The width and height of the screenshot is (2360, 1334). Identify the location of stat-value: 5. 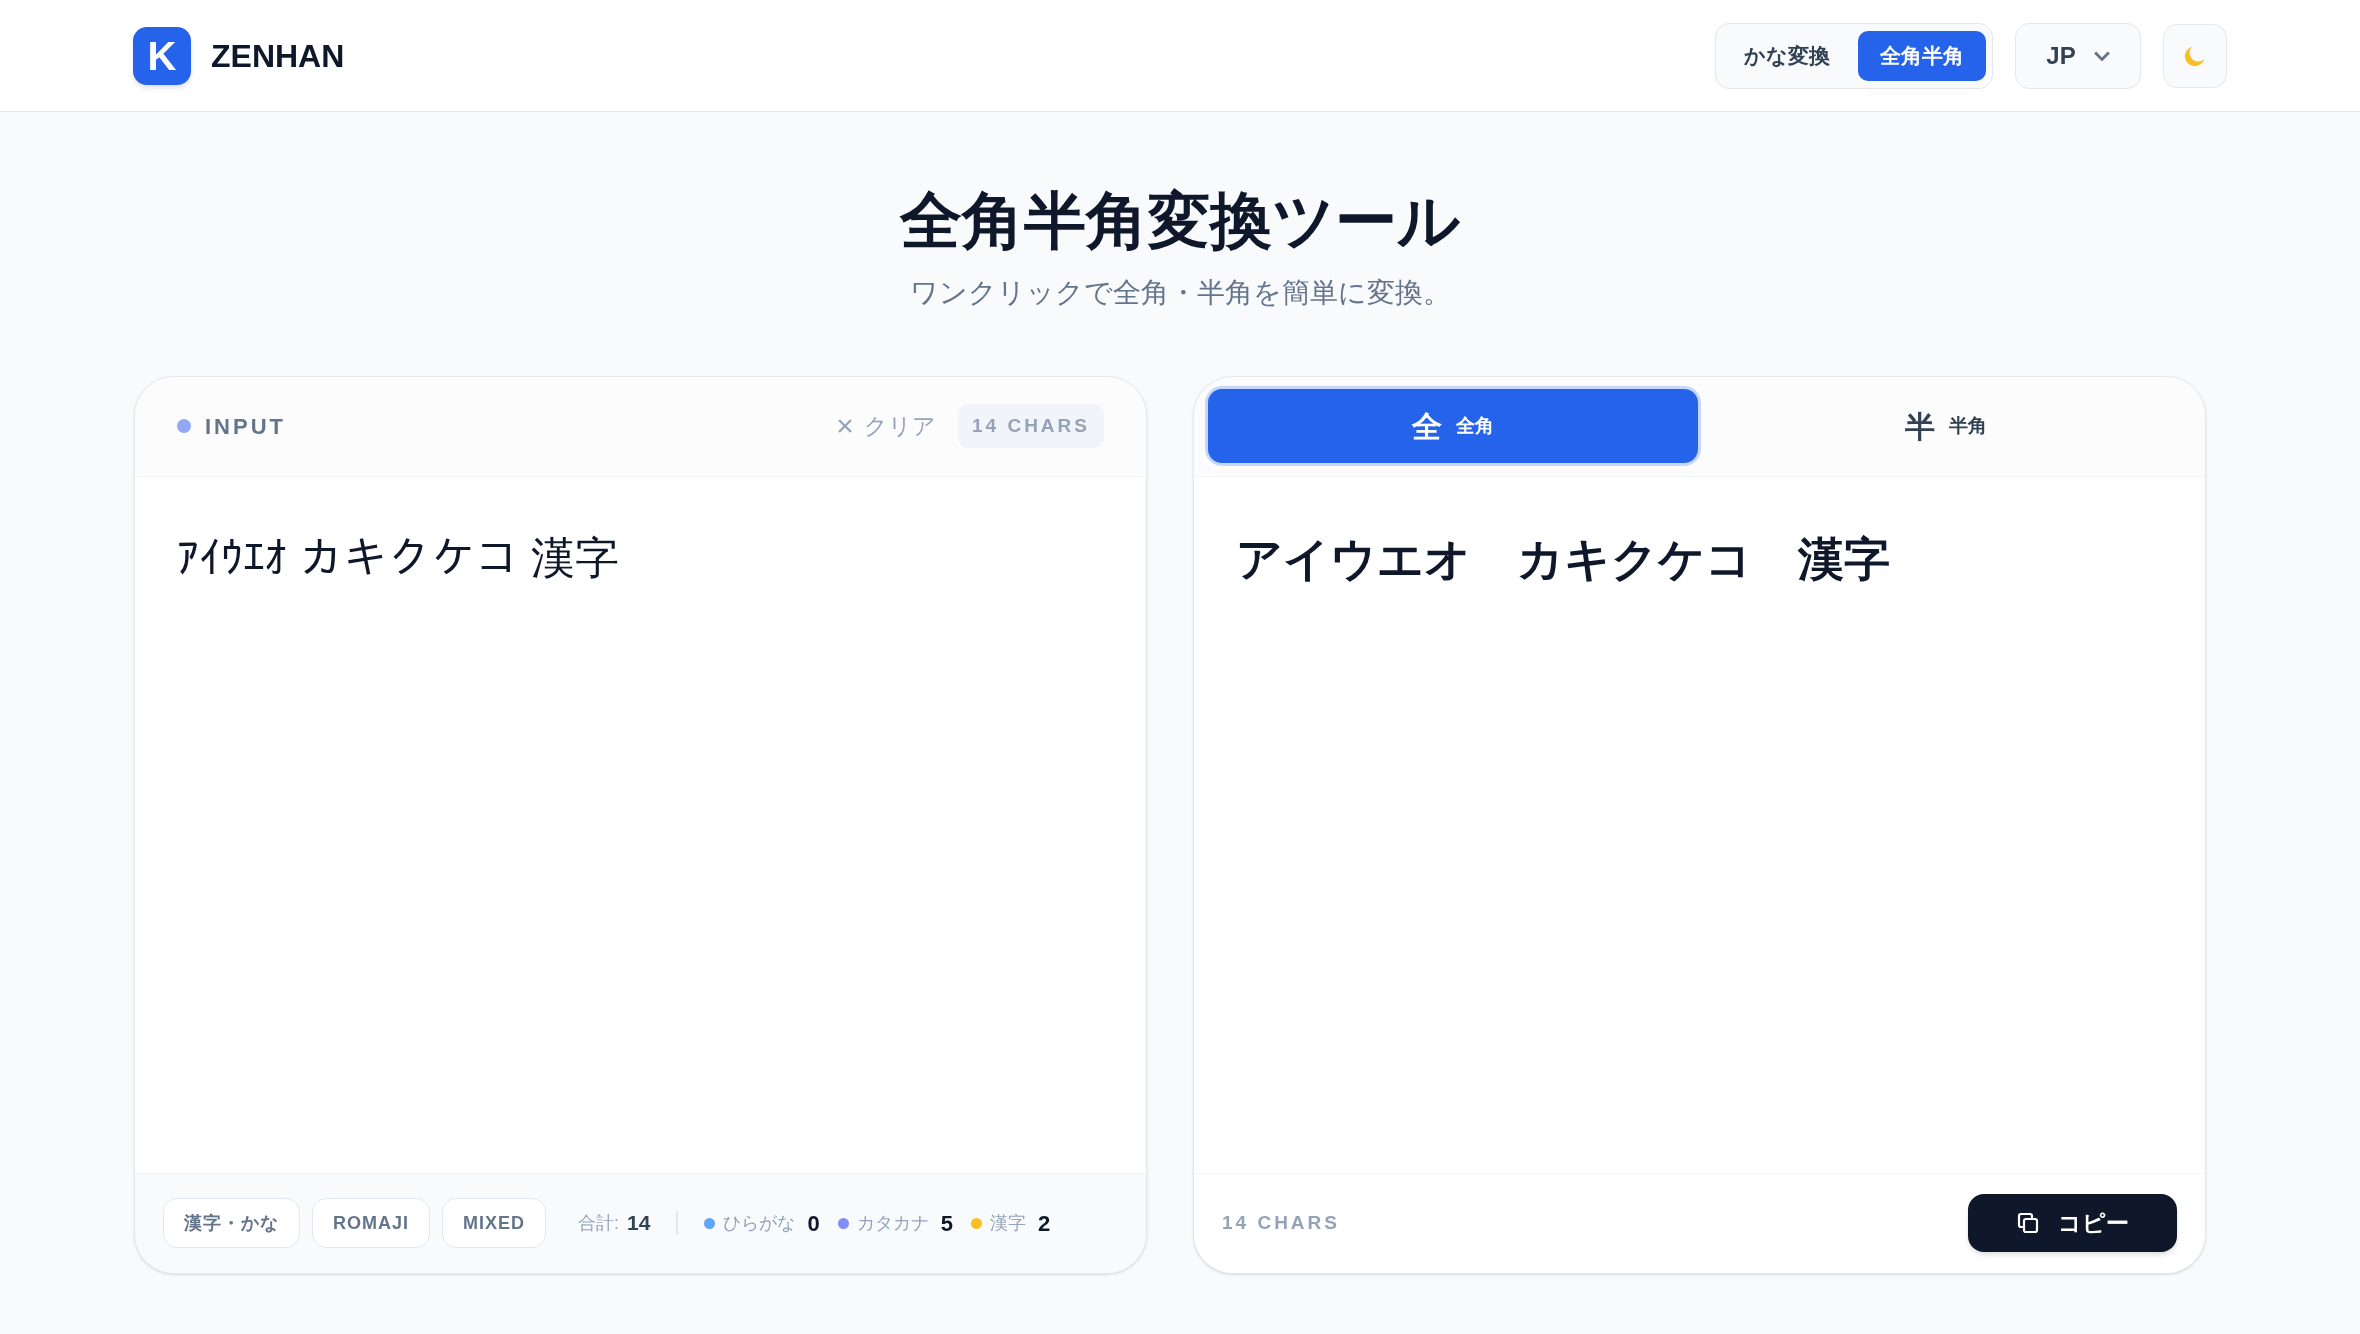
(946, 1223).